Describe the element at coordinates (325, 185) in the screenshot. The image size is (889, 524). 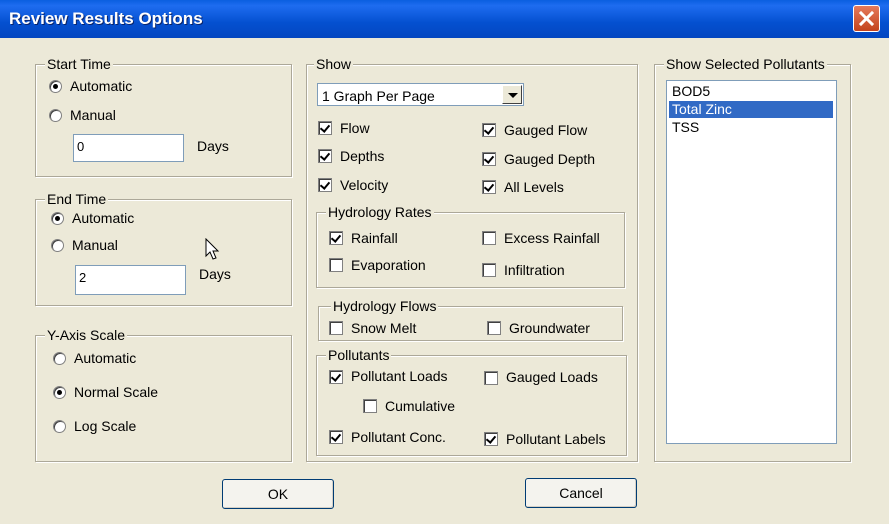
I see `velocity-checkbox` at that location.